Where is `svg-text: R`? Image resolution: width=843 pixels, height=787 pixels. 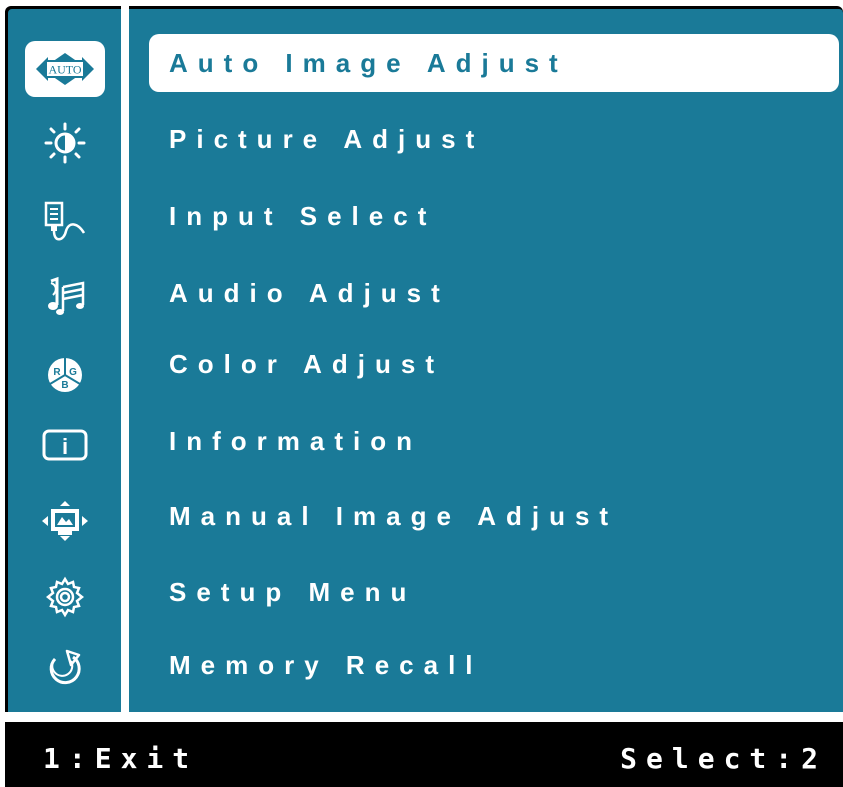
svg-text: R is located at coordinates (57, 372).